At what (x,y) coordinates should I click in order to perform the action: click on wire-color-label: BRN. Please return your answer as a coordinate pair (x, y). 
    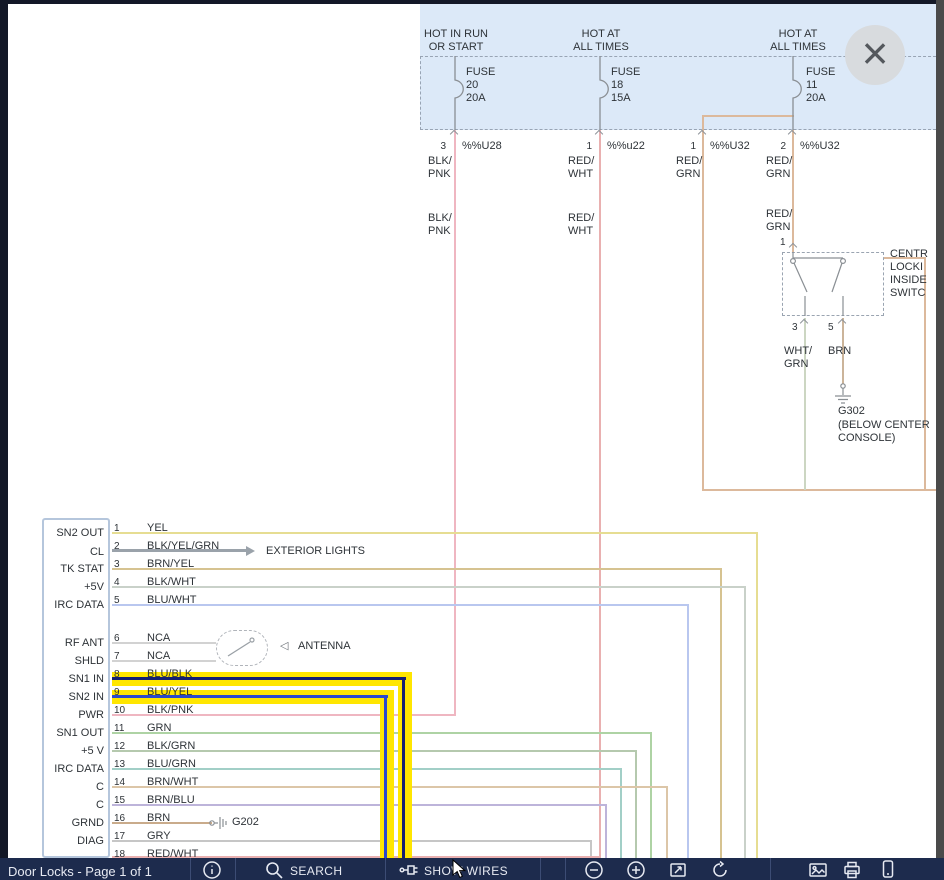
    Looking at the image, I should click on (159, 818).